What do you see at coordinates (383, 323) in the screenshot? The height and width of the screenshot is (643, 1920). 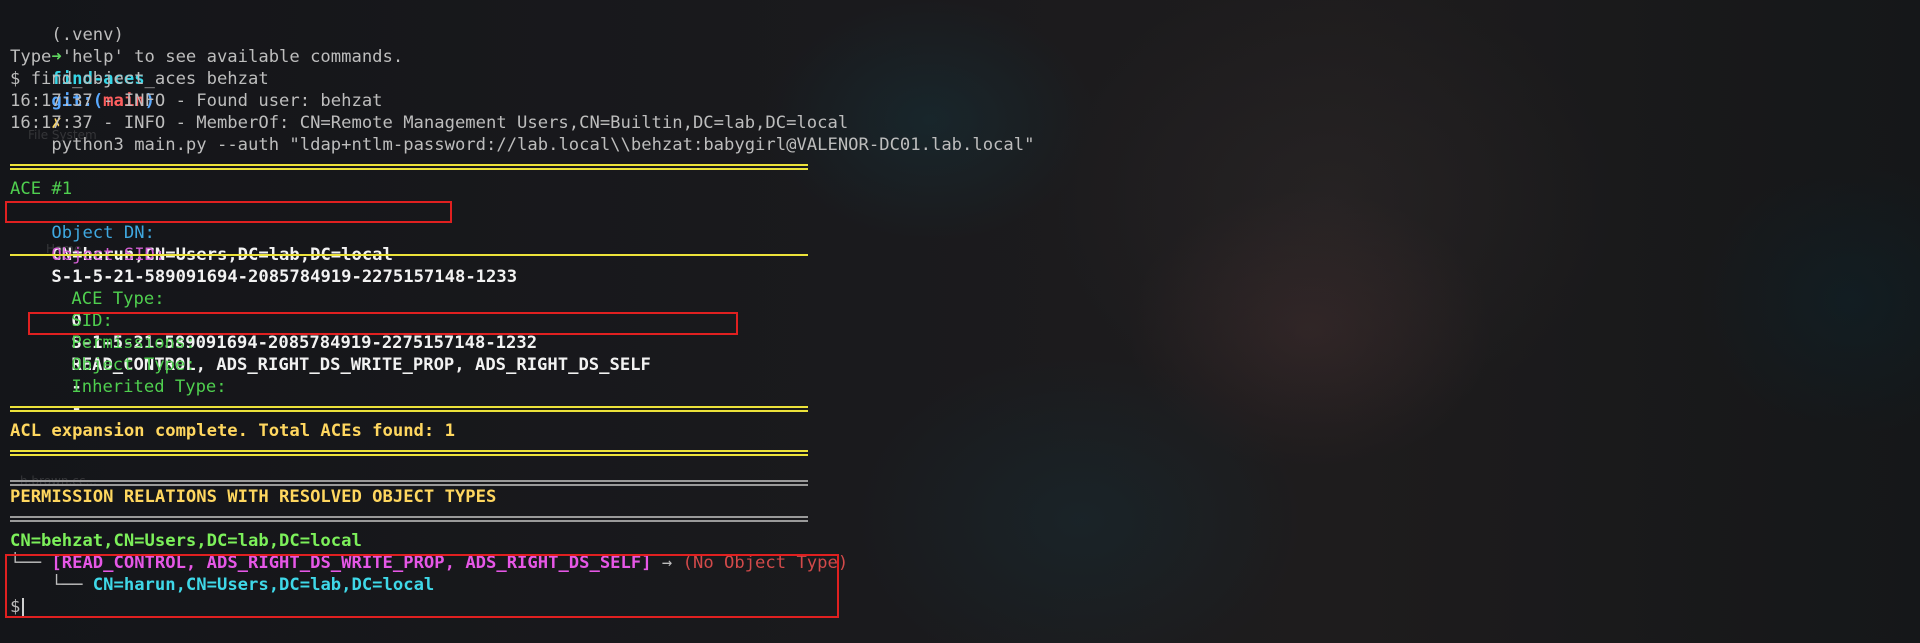 I see `highlight-permissions` at bounding box center [383, 323].